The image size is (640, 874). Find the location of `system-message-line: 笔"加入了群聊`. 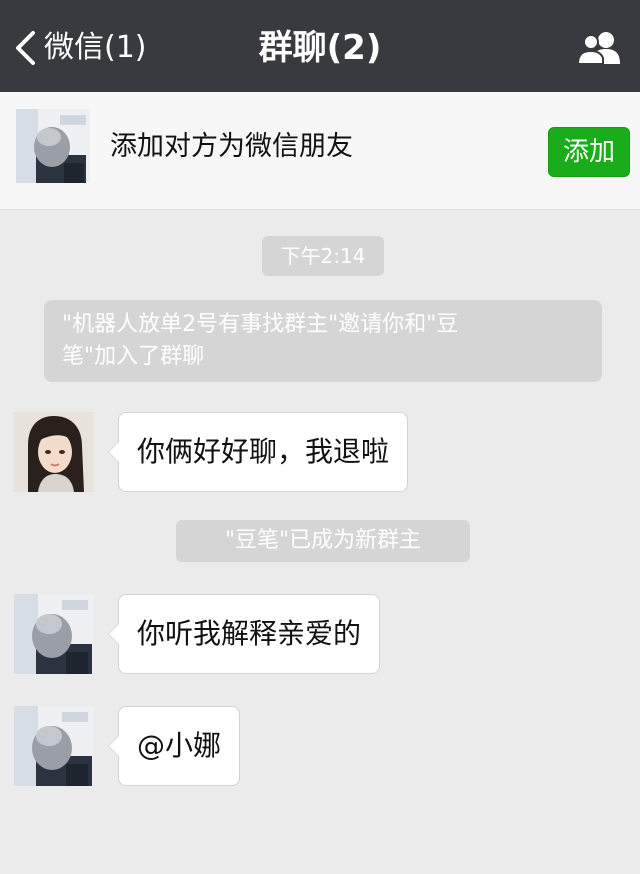

system-message-line: 笔"加入了群聊 is located at coordinates (133, 356).